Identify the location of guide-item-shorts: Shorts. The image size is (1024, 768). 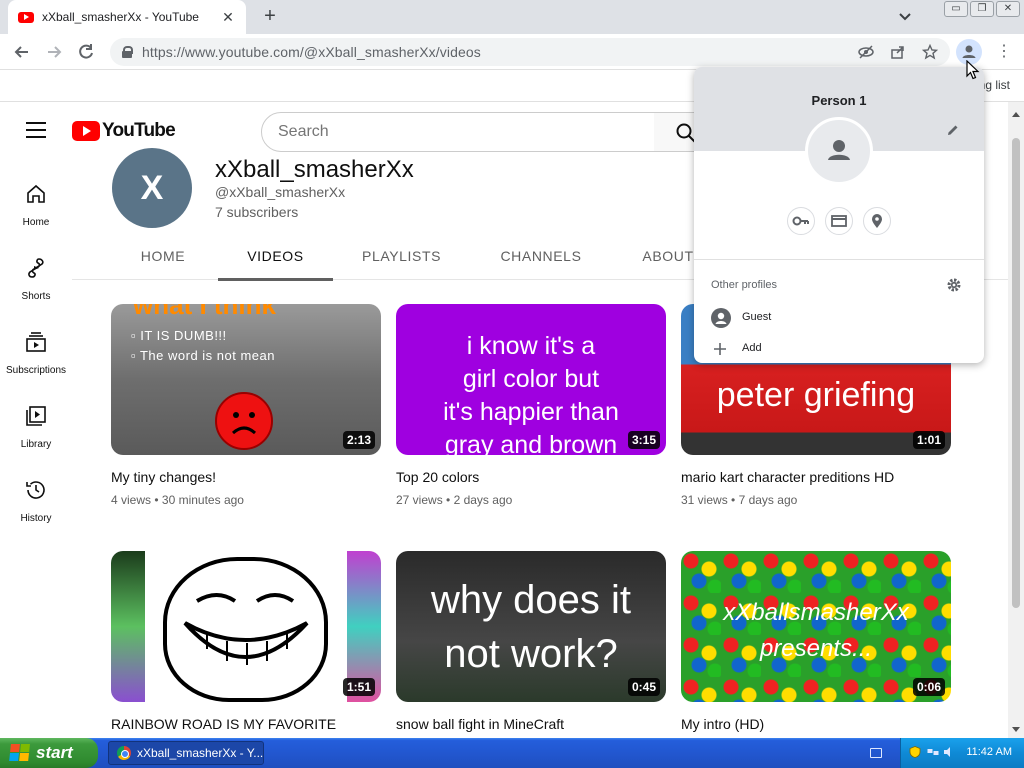
(36, 275).